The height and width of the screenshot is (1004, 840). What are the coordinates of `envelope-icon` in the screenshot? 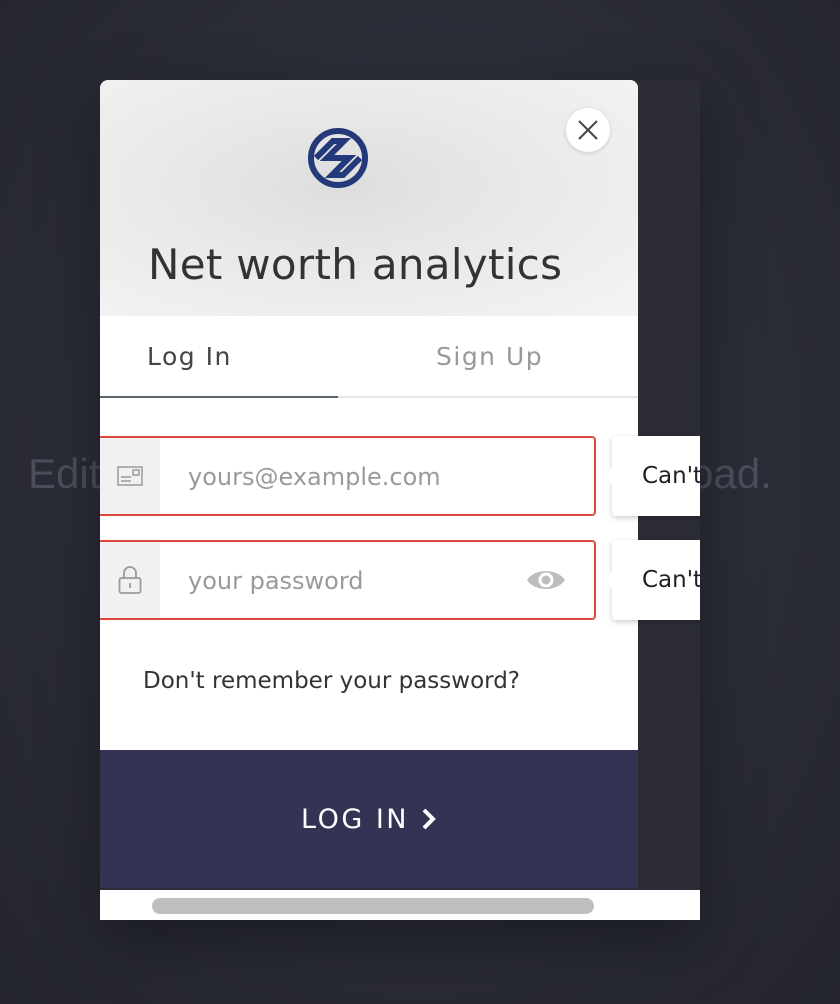 It's located at (130, 476).